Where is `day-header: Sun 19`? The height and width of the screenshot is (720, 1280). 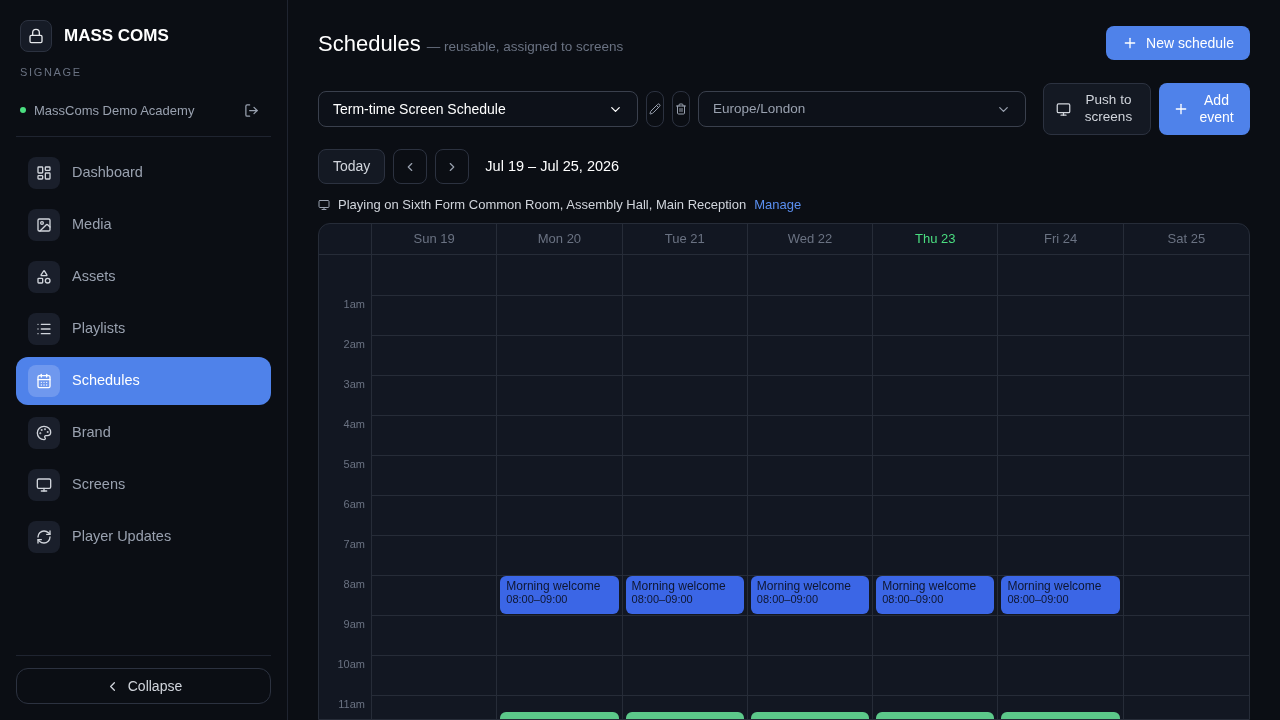
day-header: Sun 19 is located at coordinates (435, 238).